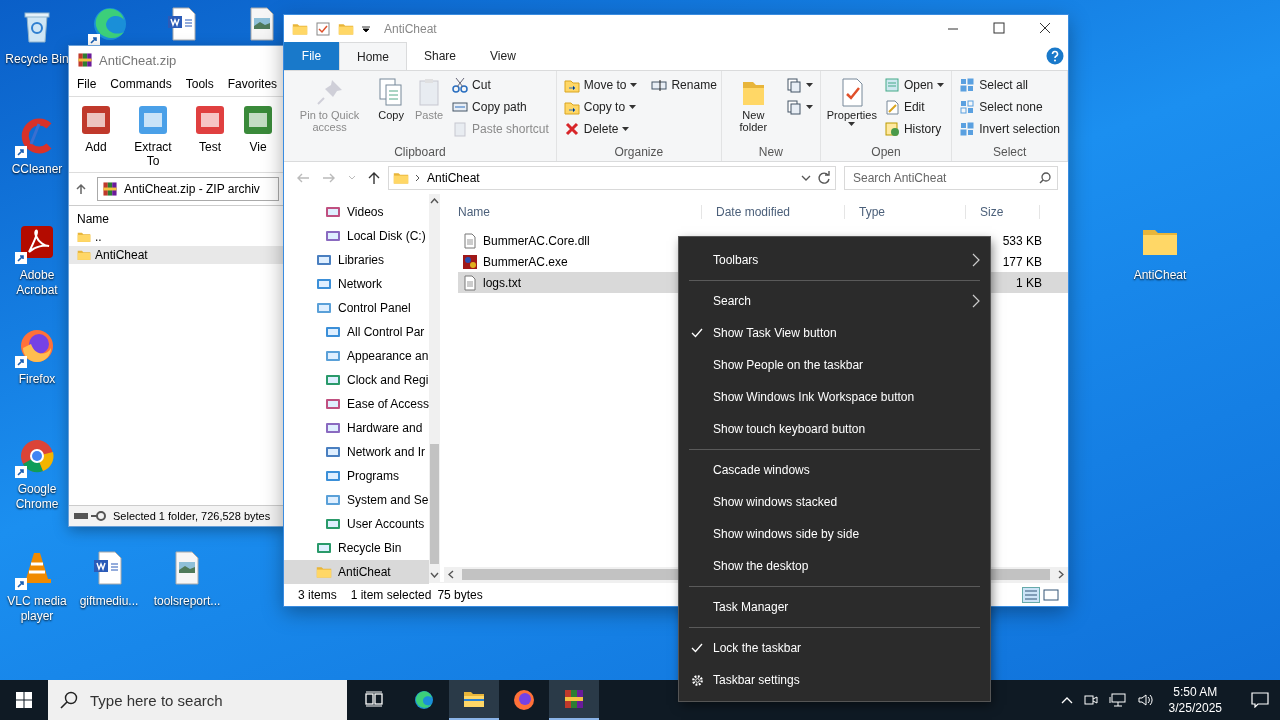 The image size is (1280, 720). What do you see at coordinates (410, 28) in the screenshot?
I see `window-title: AntiCheat` at bounding box center [410, 28].